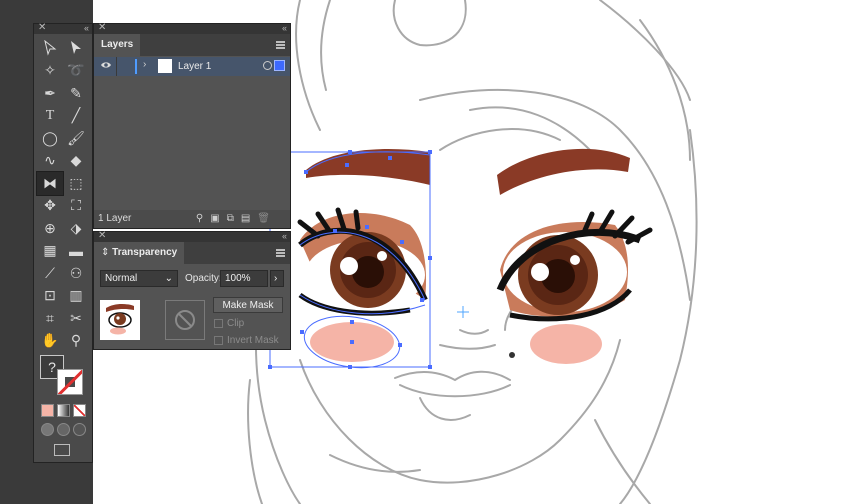 The width and height of the screenshot is (850, 504). Describe the element at coordinates (76, 161) in the screenshot. I see `eraser-icon: ◆` at that location.